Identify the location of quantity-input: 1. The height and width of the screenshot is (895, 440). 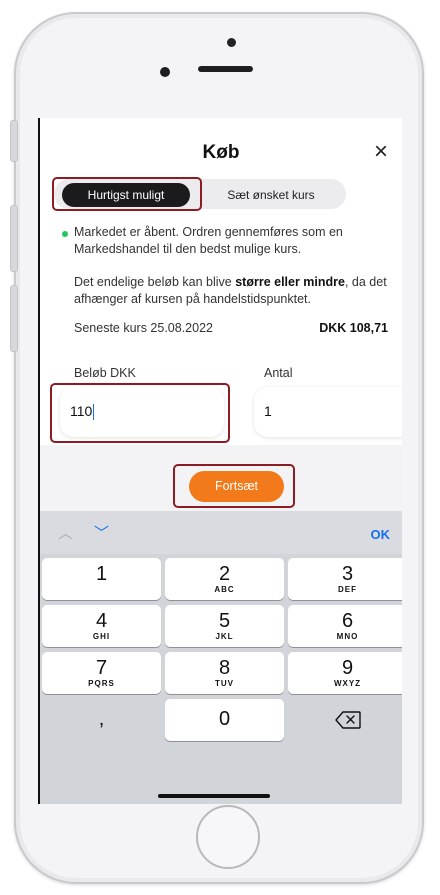
(328, 412).